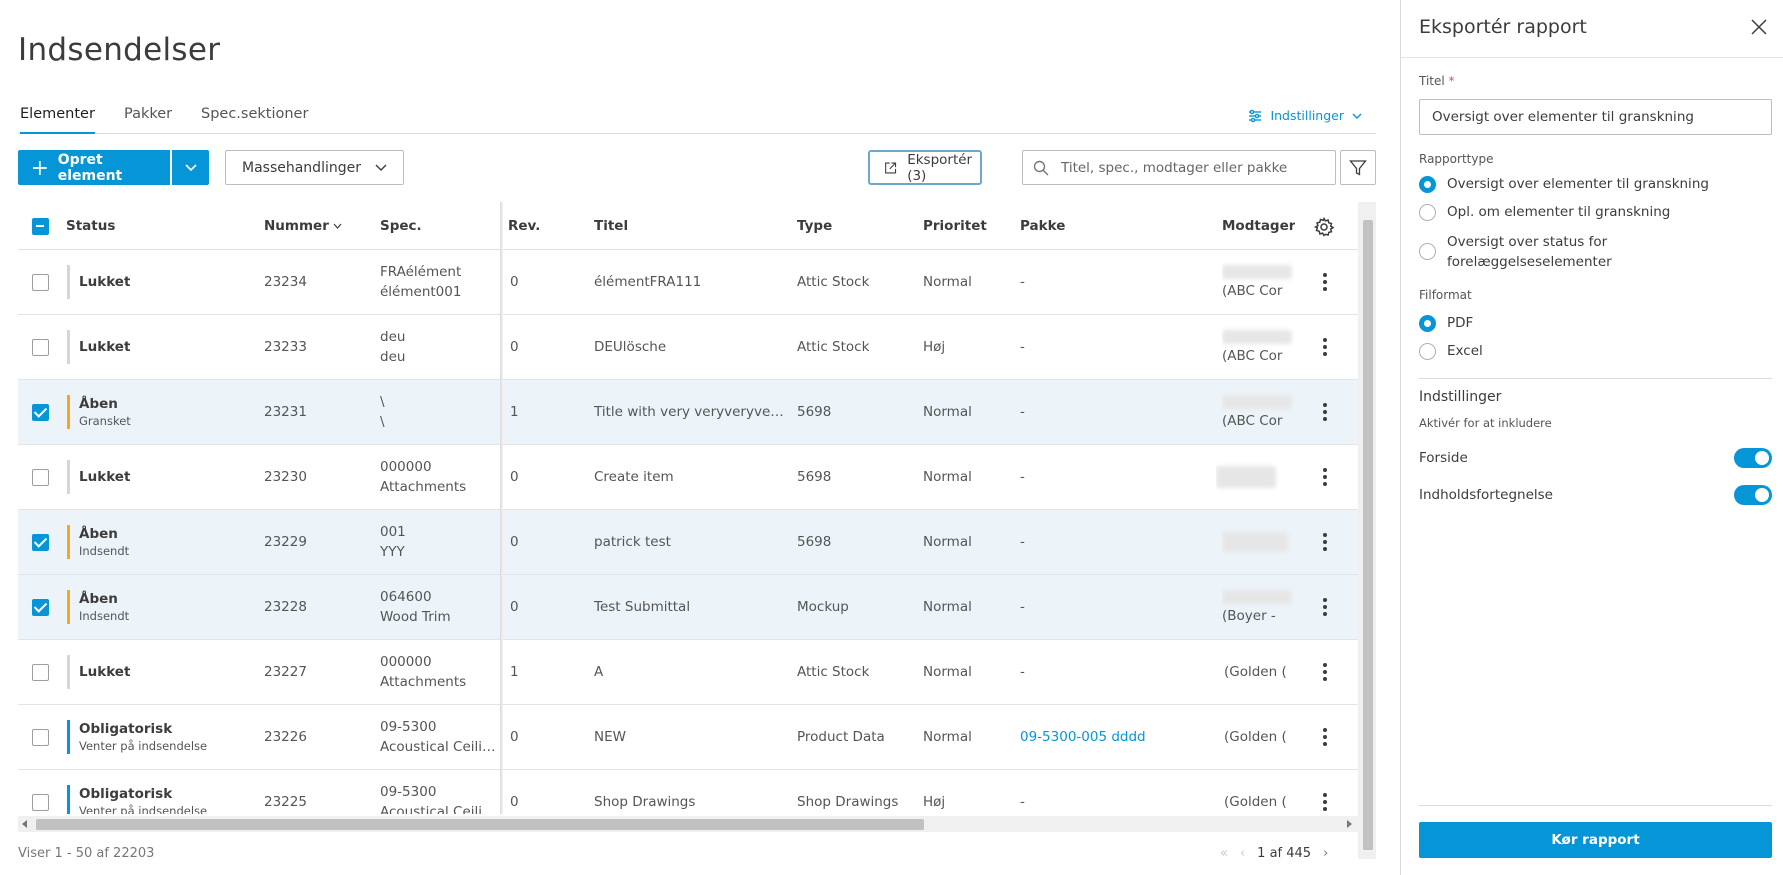 This screenshot has width=1783, height=875. Describe the element at coordinates (814, 225) in the screenshot. I see `col-type: Type` at that location.